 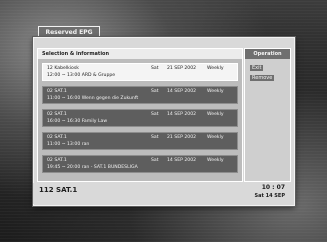 I want to click on list-header: Selection & information, so click(x=140, y=54).